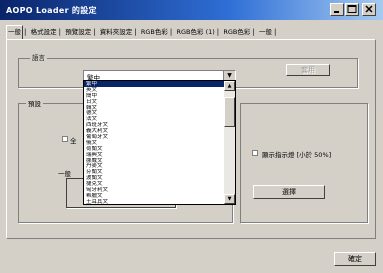 The height and width of the screenshot is (273, 383). I want to click on tab-rgb-1: RGB色彩 (1), so click(195, 32).